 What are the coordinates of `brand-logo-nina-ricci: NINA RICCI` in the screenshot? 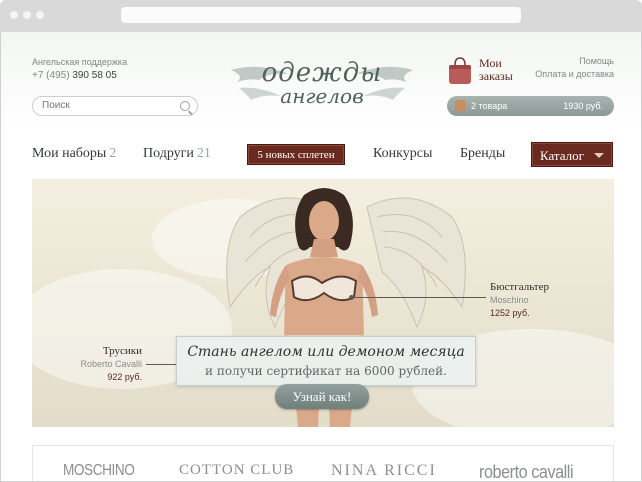 It's located at (384, 471).